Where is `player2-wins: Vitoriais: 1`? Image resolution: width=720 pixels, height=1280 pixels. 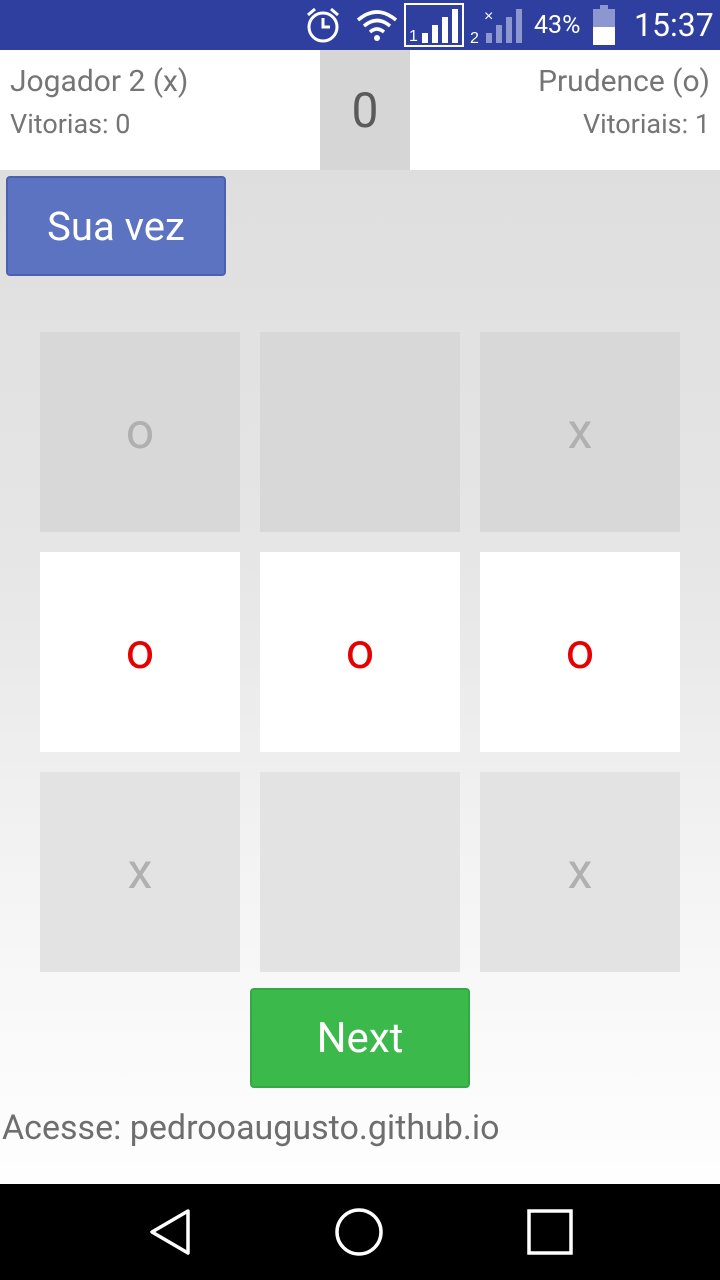 player2-wins: Vitoriais: 1 is located at coordinates (646, 124).